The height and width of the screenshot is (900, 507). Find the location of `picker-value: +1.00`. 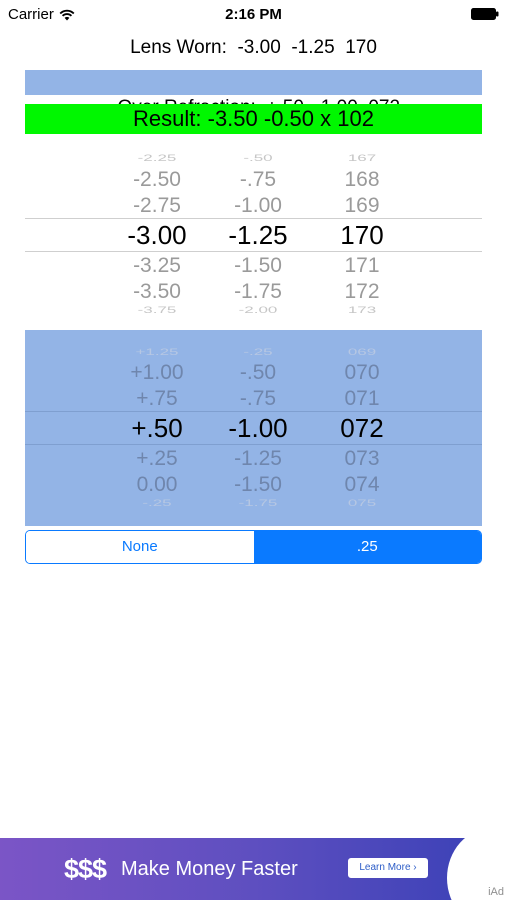

picker-value: +1.00 is located at coordinates (157, 372).